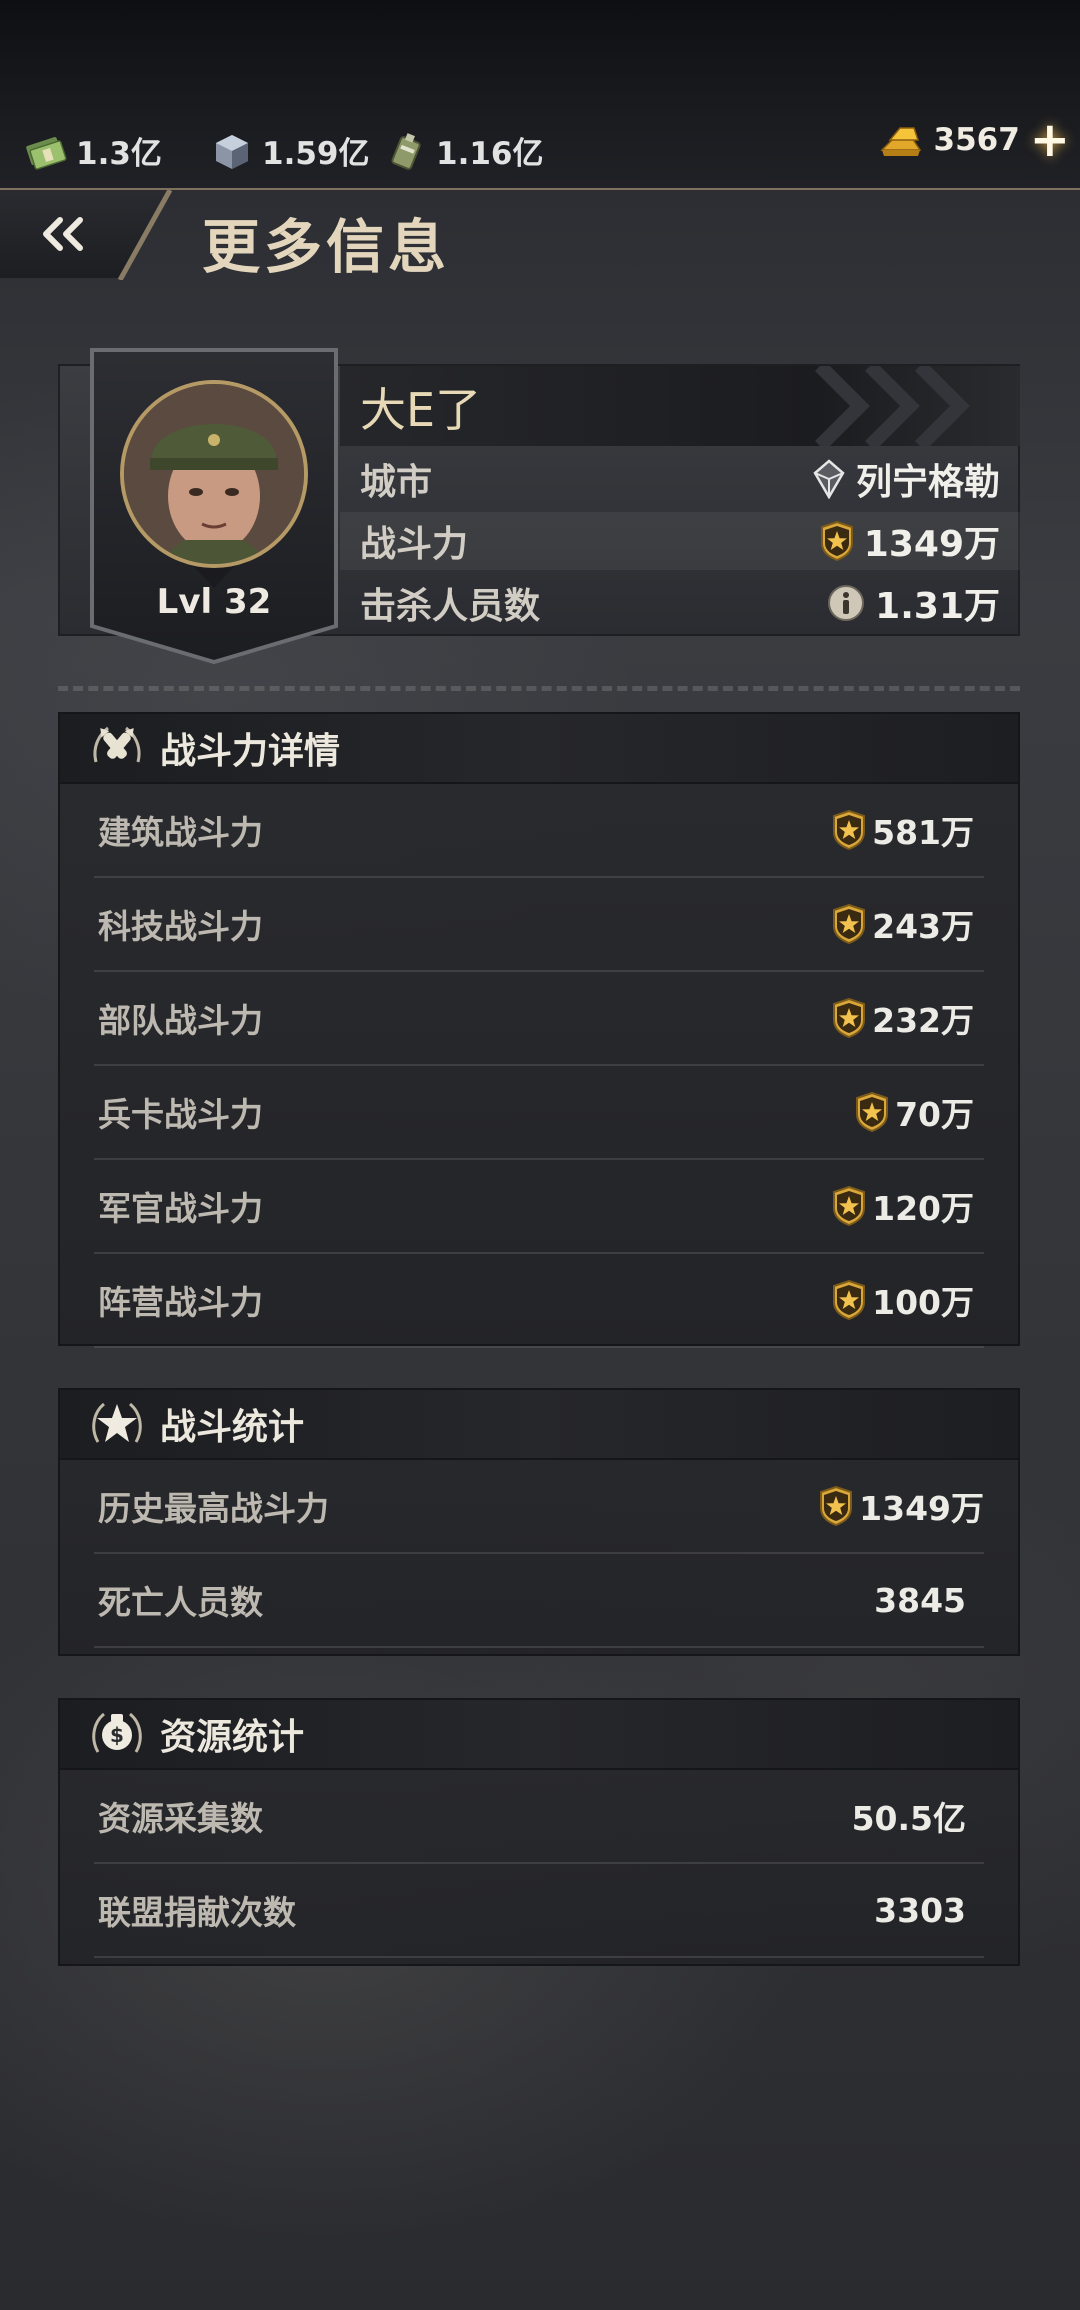 This screenshot has height=2310, width=1080. I want to click on list-item: 死亡人员数 3845, so click(539, 1601).